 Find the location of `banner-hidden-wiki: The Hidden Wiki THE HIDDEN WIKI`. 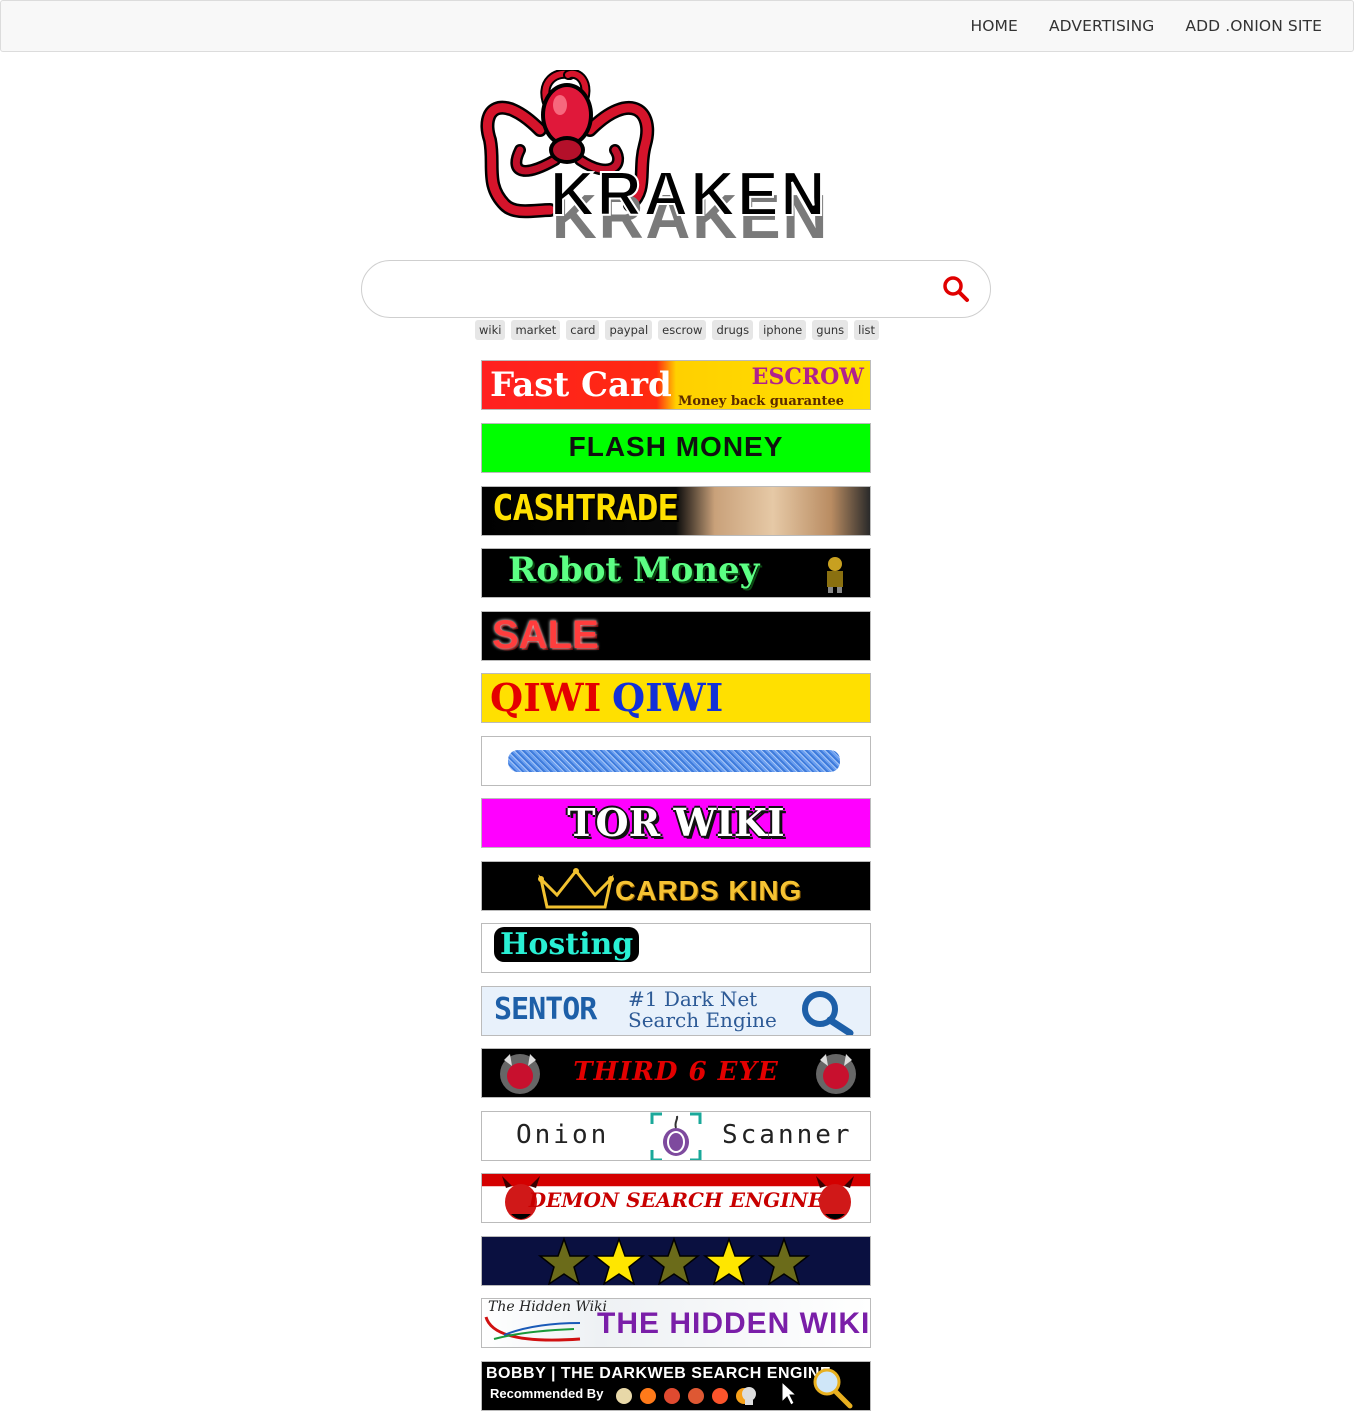

banner-hidden-wiki: The Hidden Wiki THE HIDDEN WIKI is located at coordinates (676, 1323).